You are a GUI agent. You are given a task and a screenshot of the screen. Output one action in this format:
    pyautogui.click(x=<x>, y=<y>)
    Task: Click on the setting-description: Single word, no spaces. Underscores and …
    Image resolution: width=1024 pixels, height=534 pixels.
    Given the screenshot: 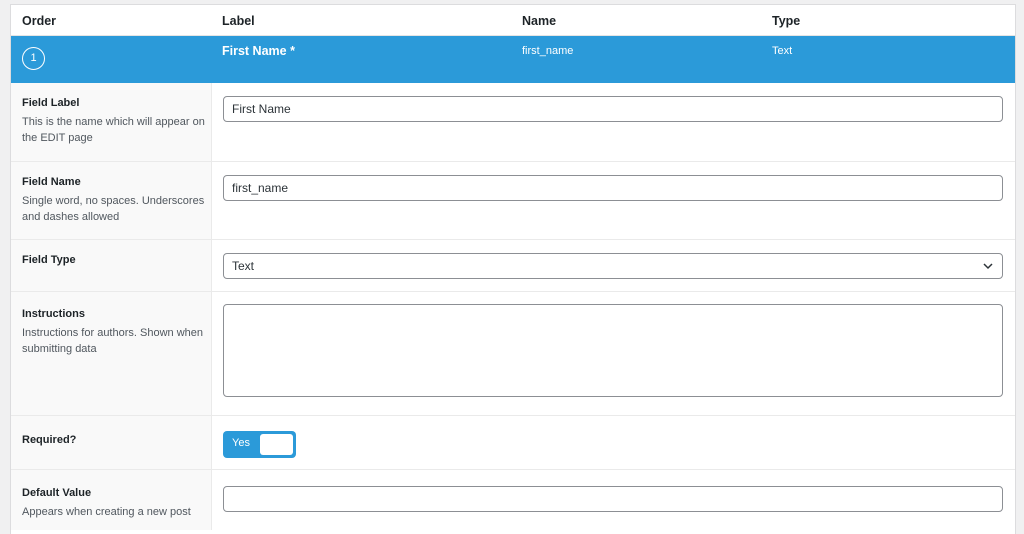 What is the action you would take?
    pyautogui.click(x=113, y=209)
    